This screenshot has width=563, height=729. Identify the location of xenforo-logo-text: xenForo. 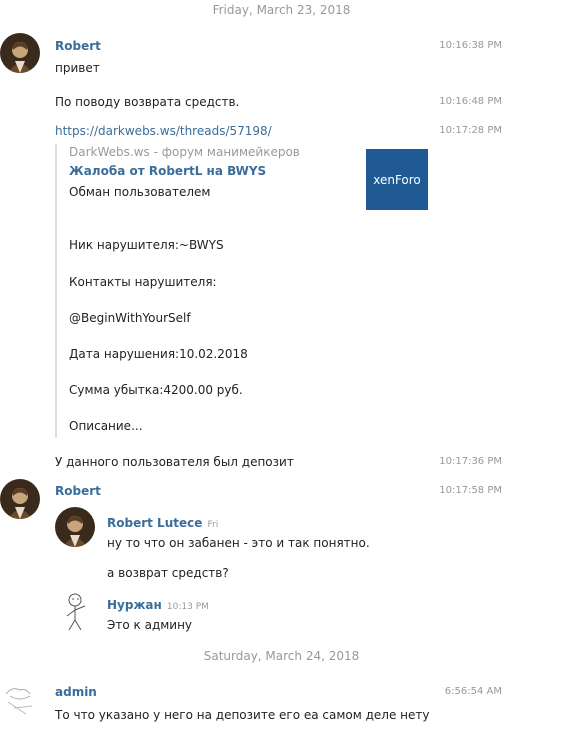
(397, 179).